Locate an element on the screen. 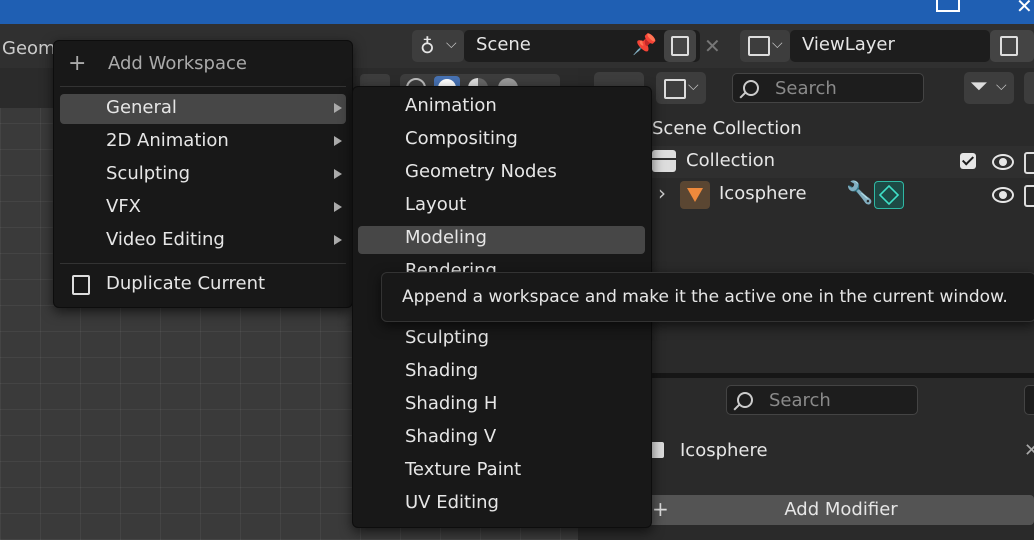 The image size is (1034, 540). menu-item-label: Compositing is located at coordinates (461, 138).